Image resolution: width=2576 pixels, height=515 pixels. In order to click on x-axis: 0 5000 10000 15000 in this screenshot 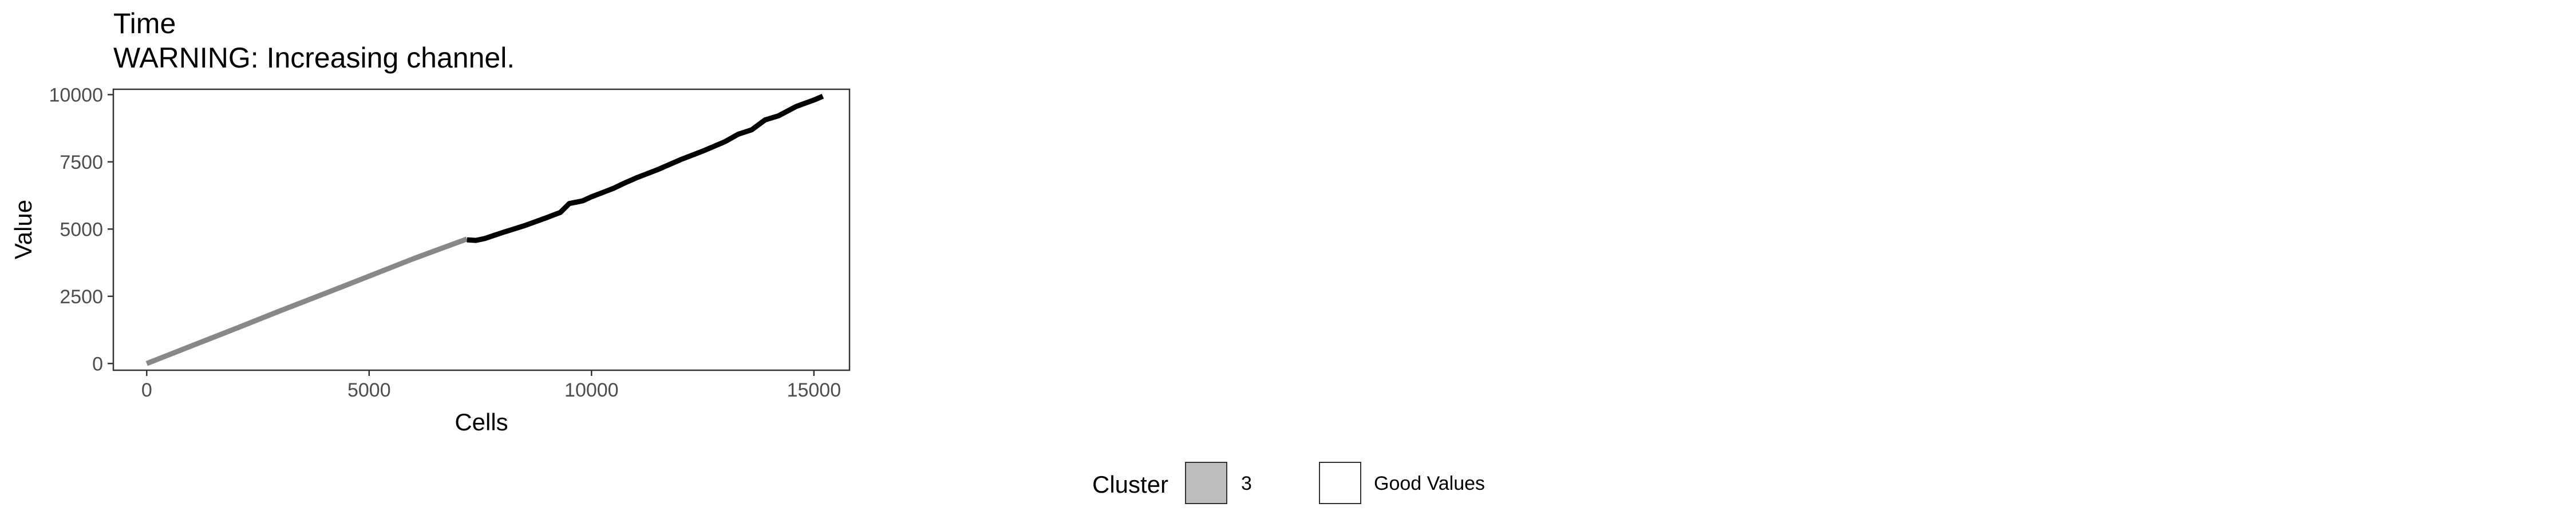, I will do `click(491, 385)`.